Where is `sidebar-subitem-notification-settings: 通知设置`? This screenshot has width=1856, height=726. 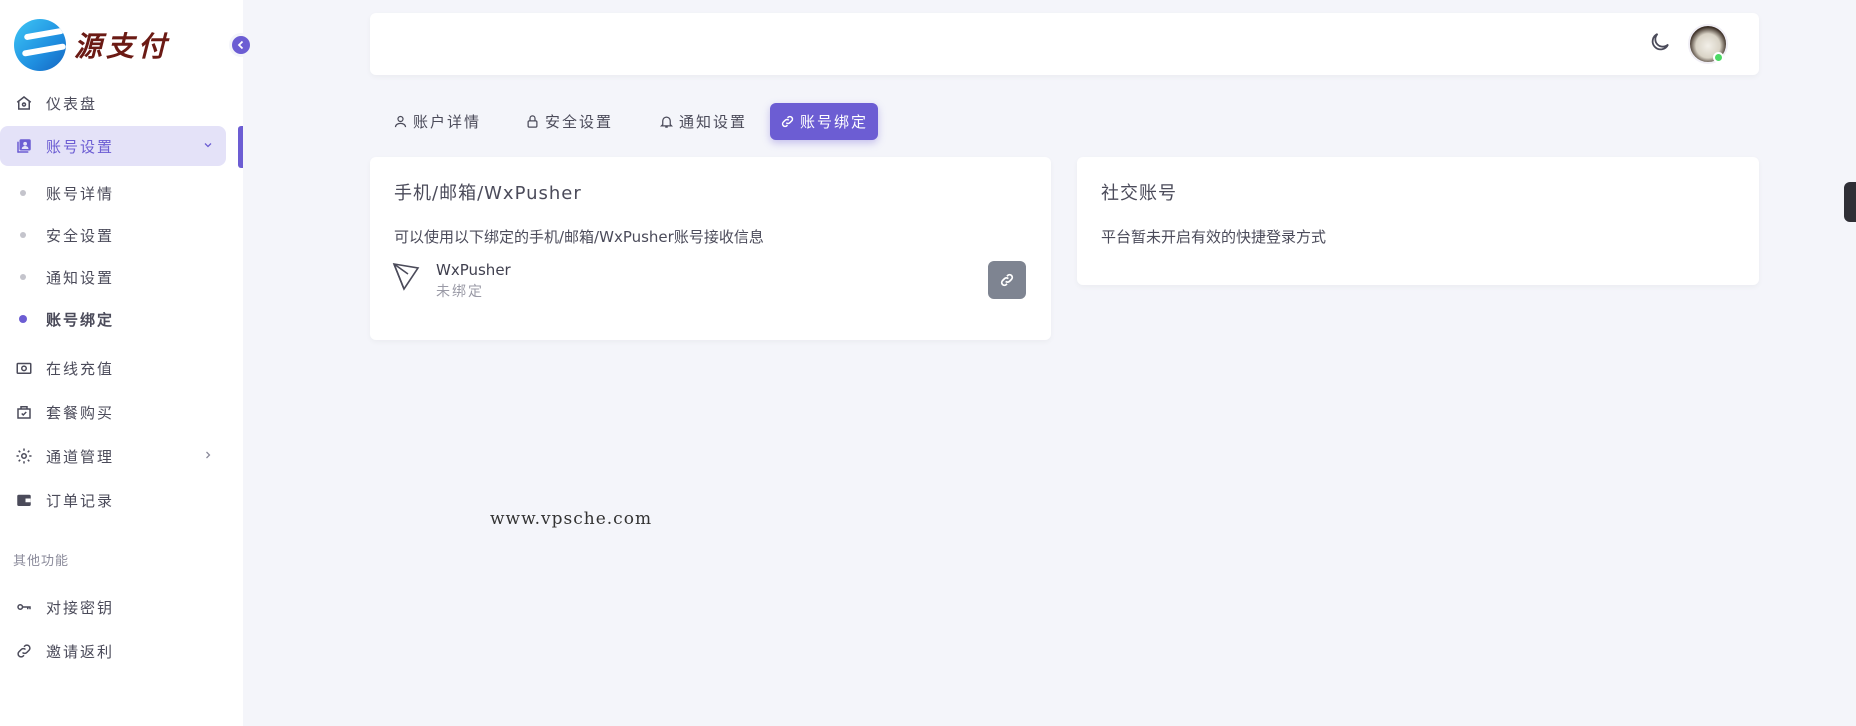 sidebar-subitem-notification-settings: 通知设置 is located at coordinates (113, 277).